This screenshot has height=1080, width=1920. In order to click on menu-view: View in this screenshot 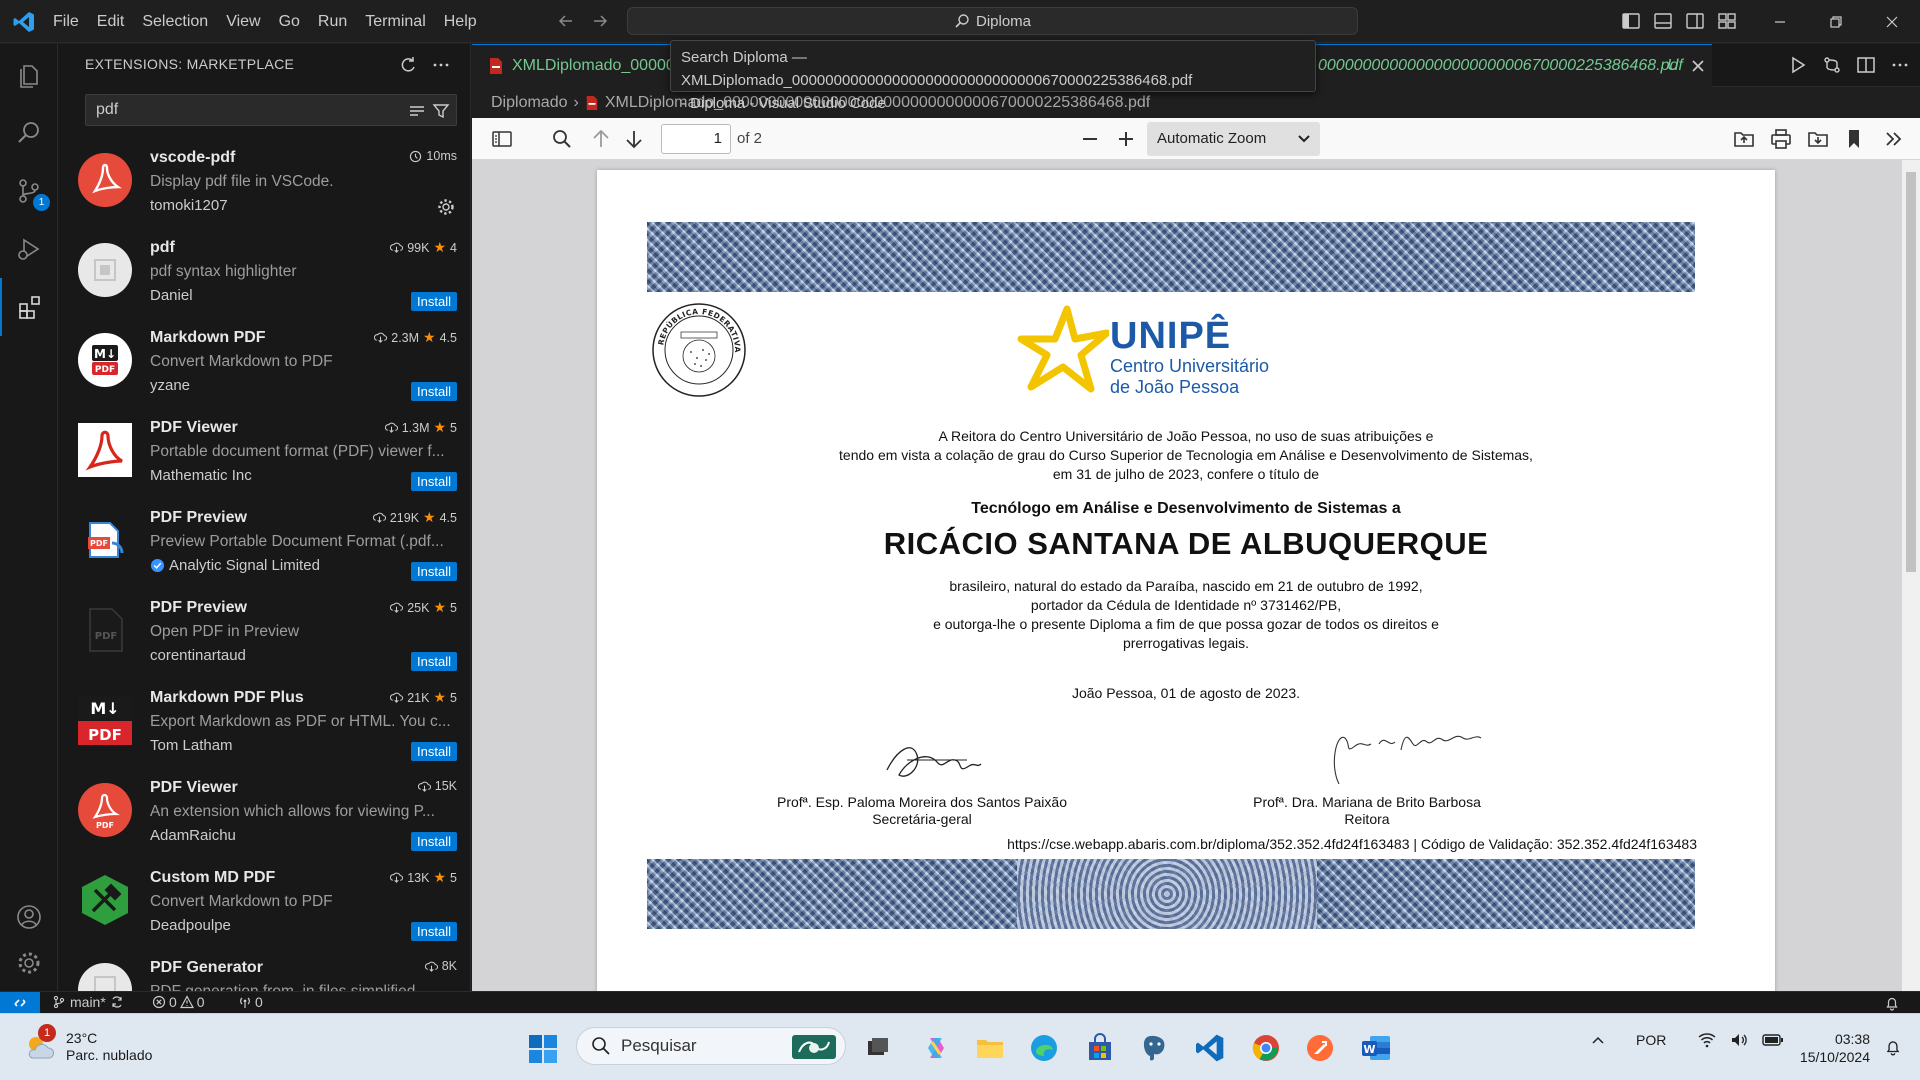, I will do `click(243, 21)`.